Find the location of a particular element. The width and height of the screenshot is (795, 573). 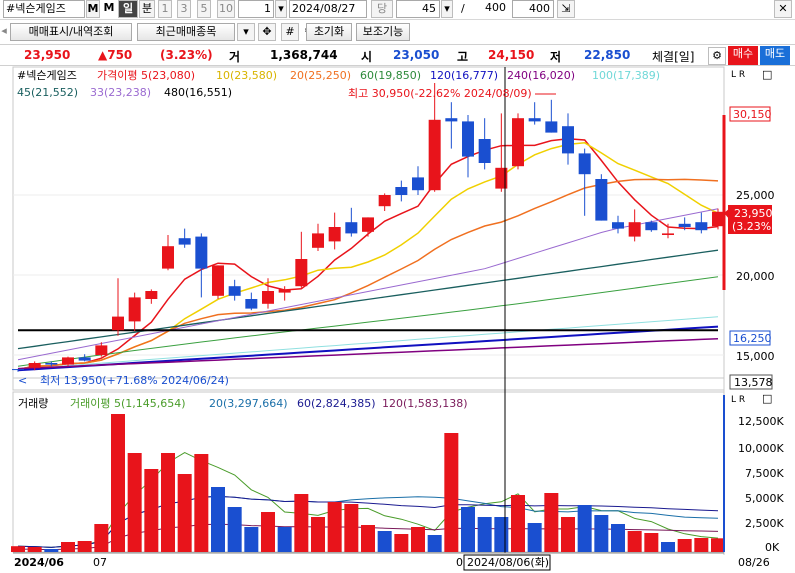

period-5: 5 is located at coordinates (204, 9).